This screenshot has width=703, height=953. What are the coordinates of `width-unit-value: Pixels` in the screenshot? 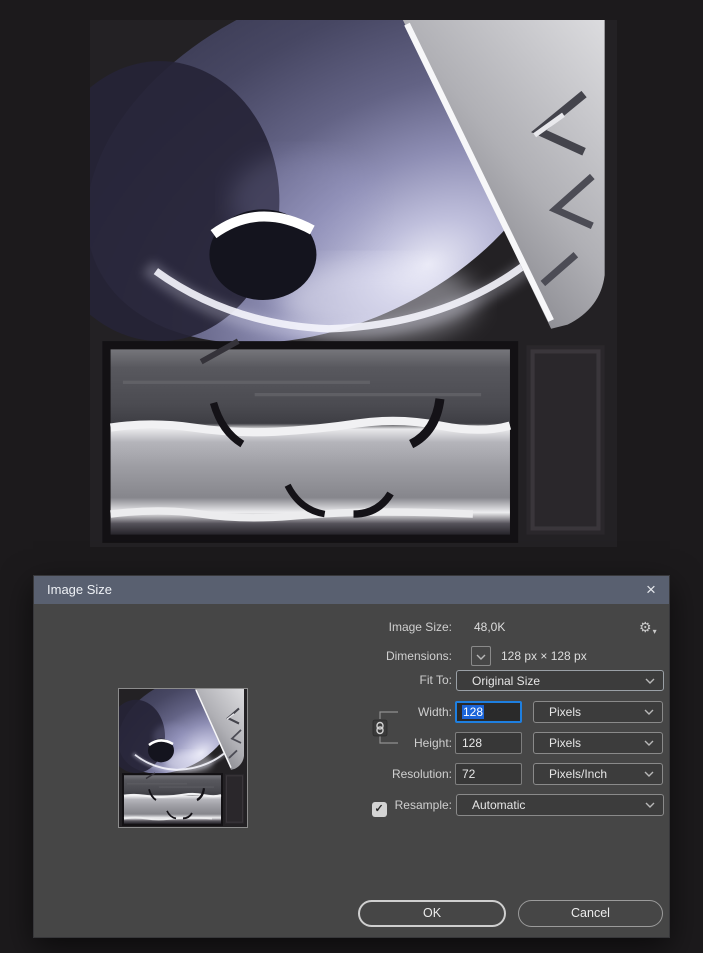 It's located at (565, 712).